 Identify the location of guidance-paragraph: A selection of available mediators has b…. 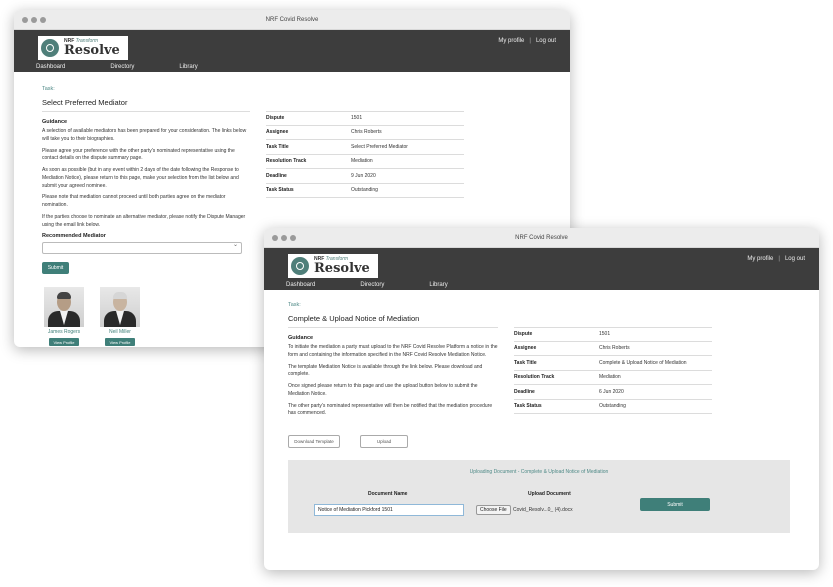
(144, 135).